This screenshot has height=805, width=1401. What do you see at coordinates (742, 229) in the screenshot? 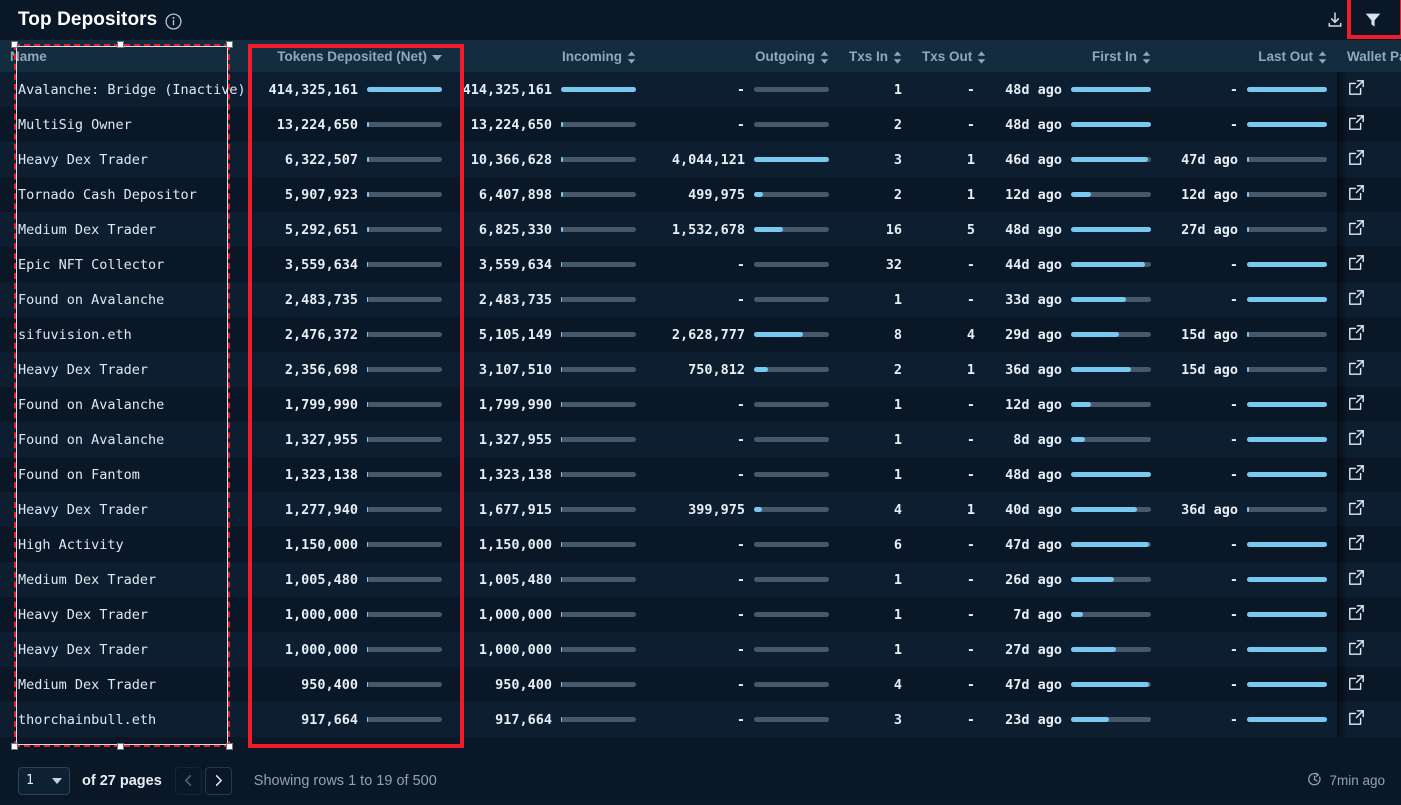
I see `cell-outgoing: 1,532,678` at bounding box center [742, 229].